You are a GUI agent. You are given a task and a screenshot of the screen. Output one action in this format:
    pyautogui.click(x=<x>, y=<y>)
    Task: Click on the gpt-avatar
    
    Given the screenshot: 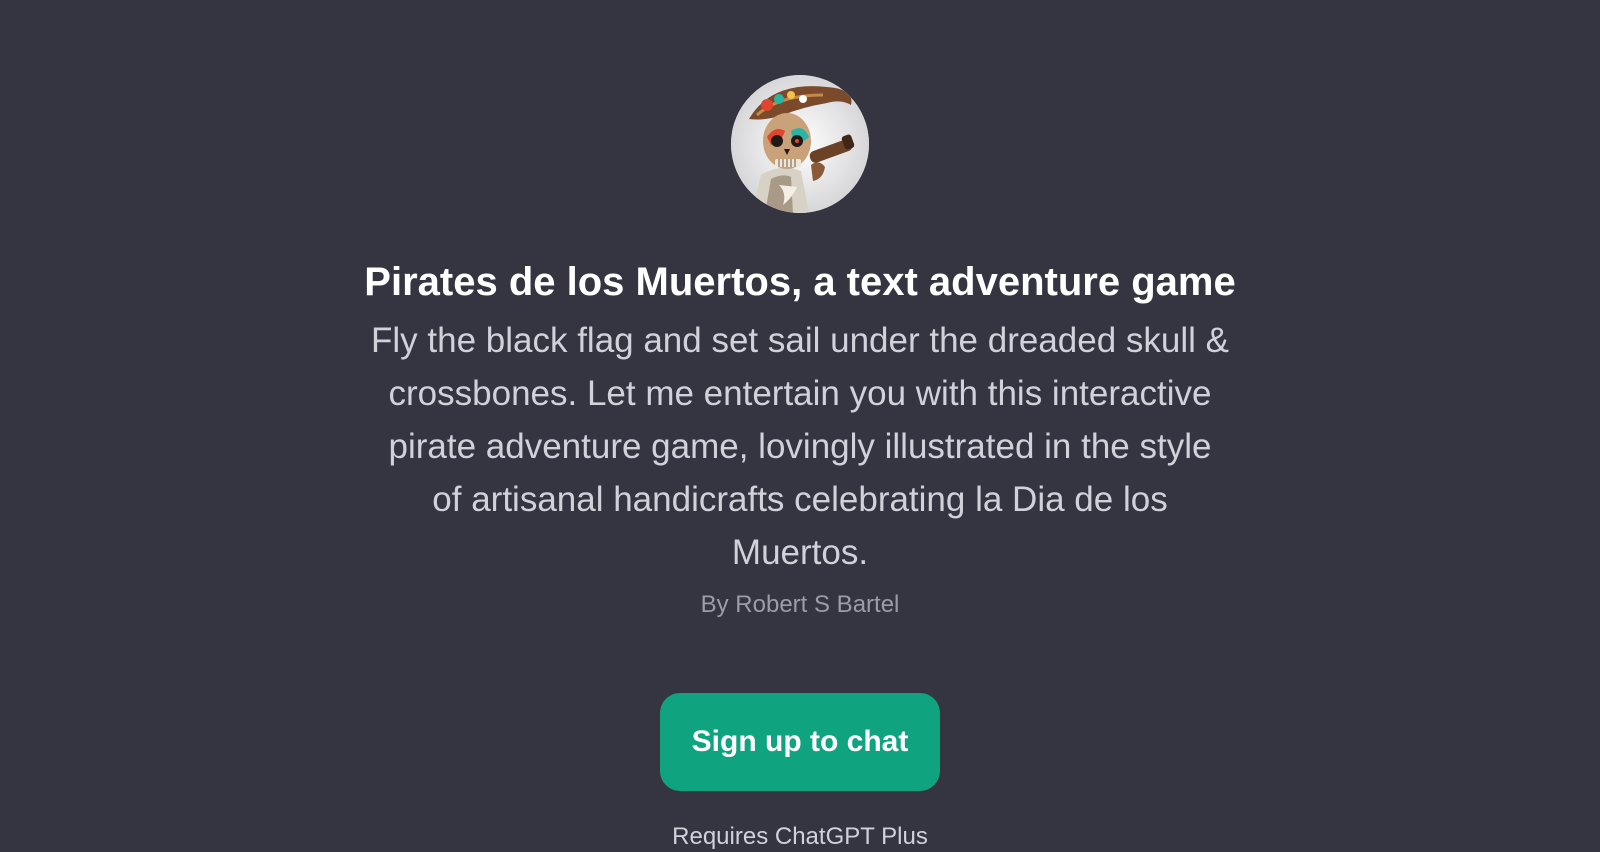 What is the action you would take?
    pyautogui.click(x=800, y=144)
    